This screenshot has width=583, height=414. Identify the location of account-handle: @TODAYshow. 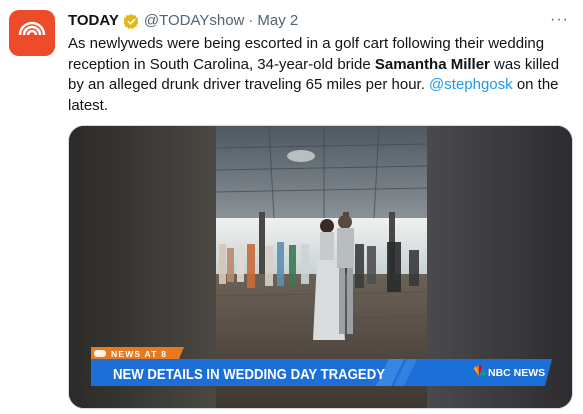
(194, 21).